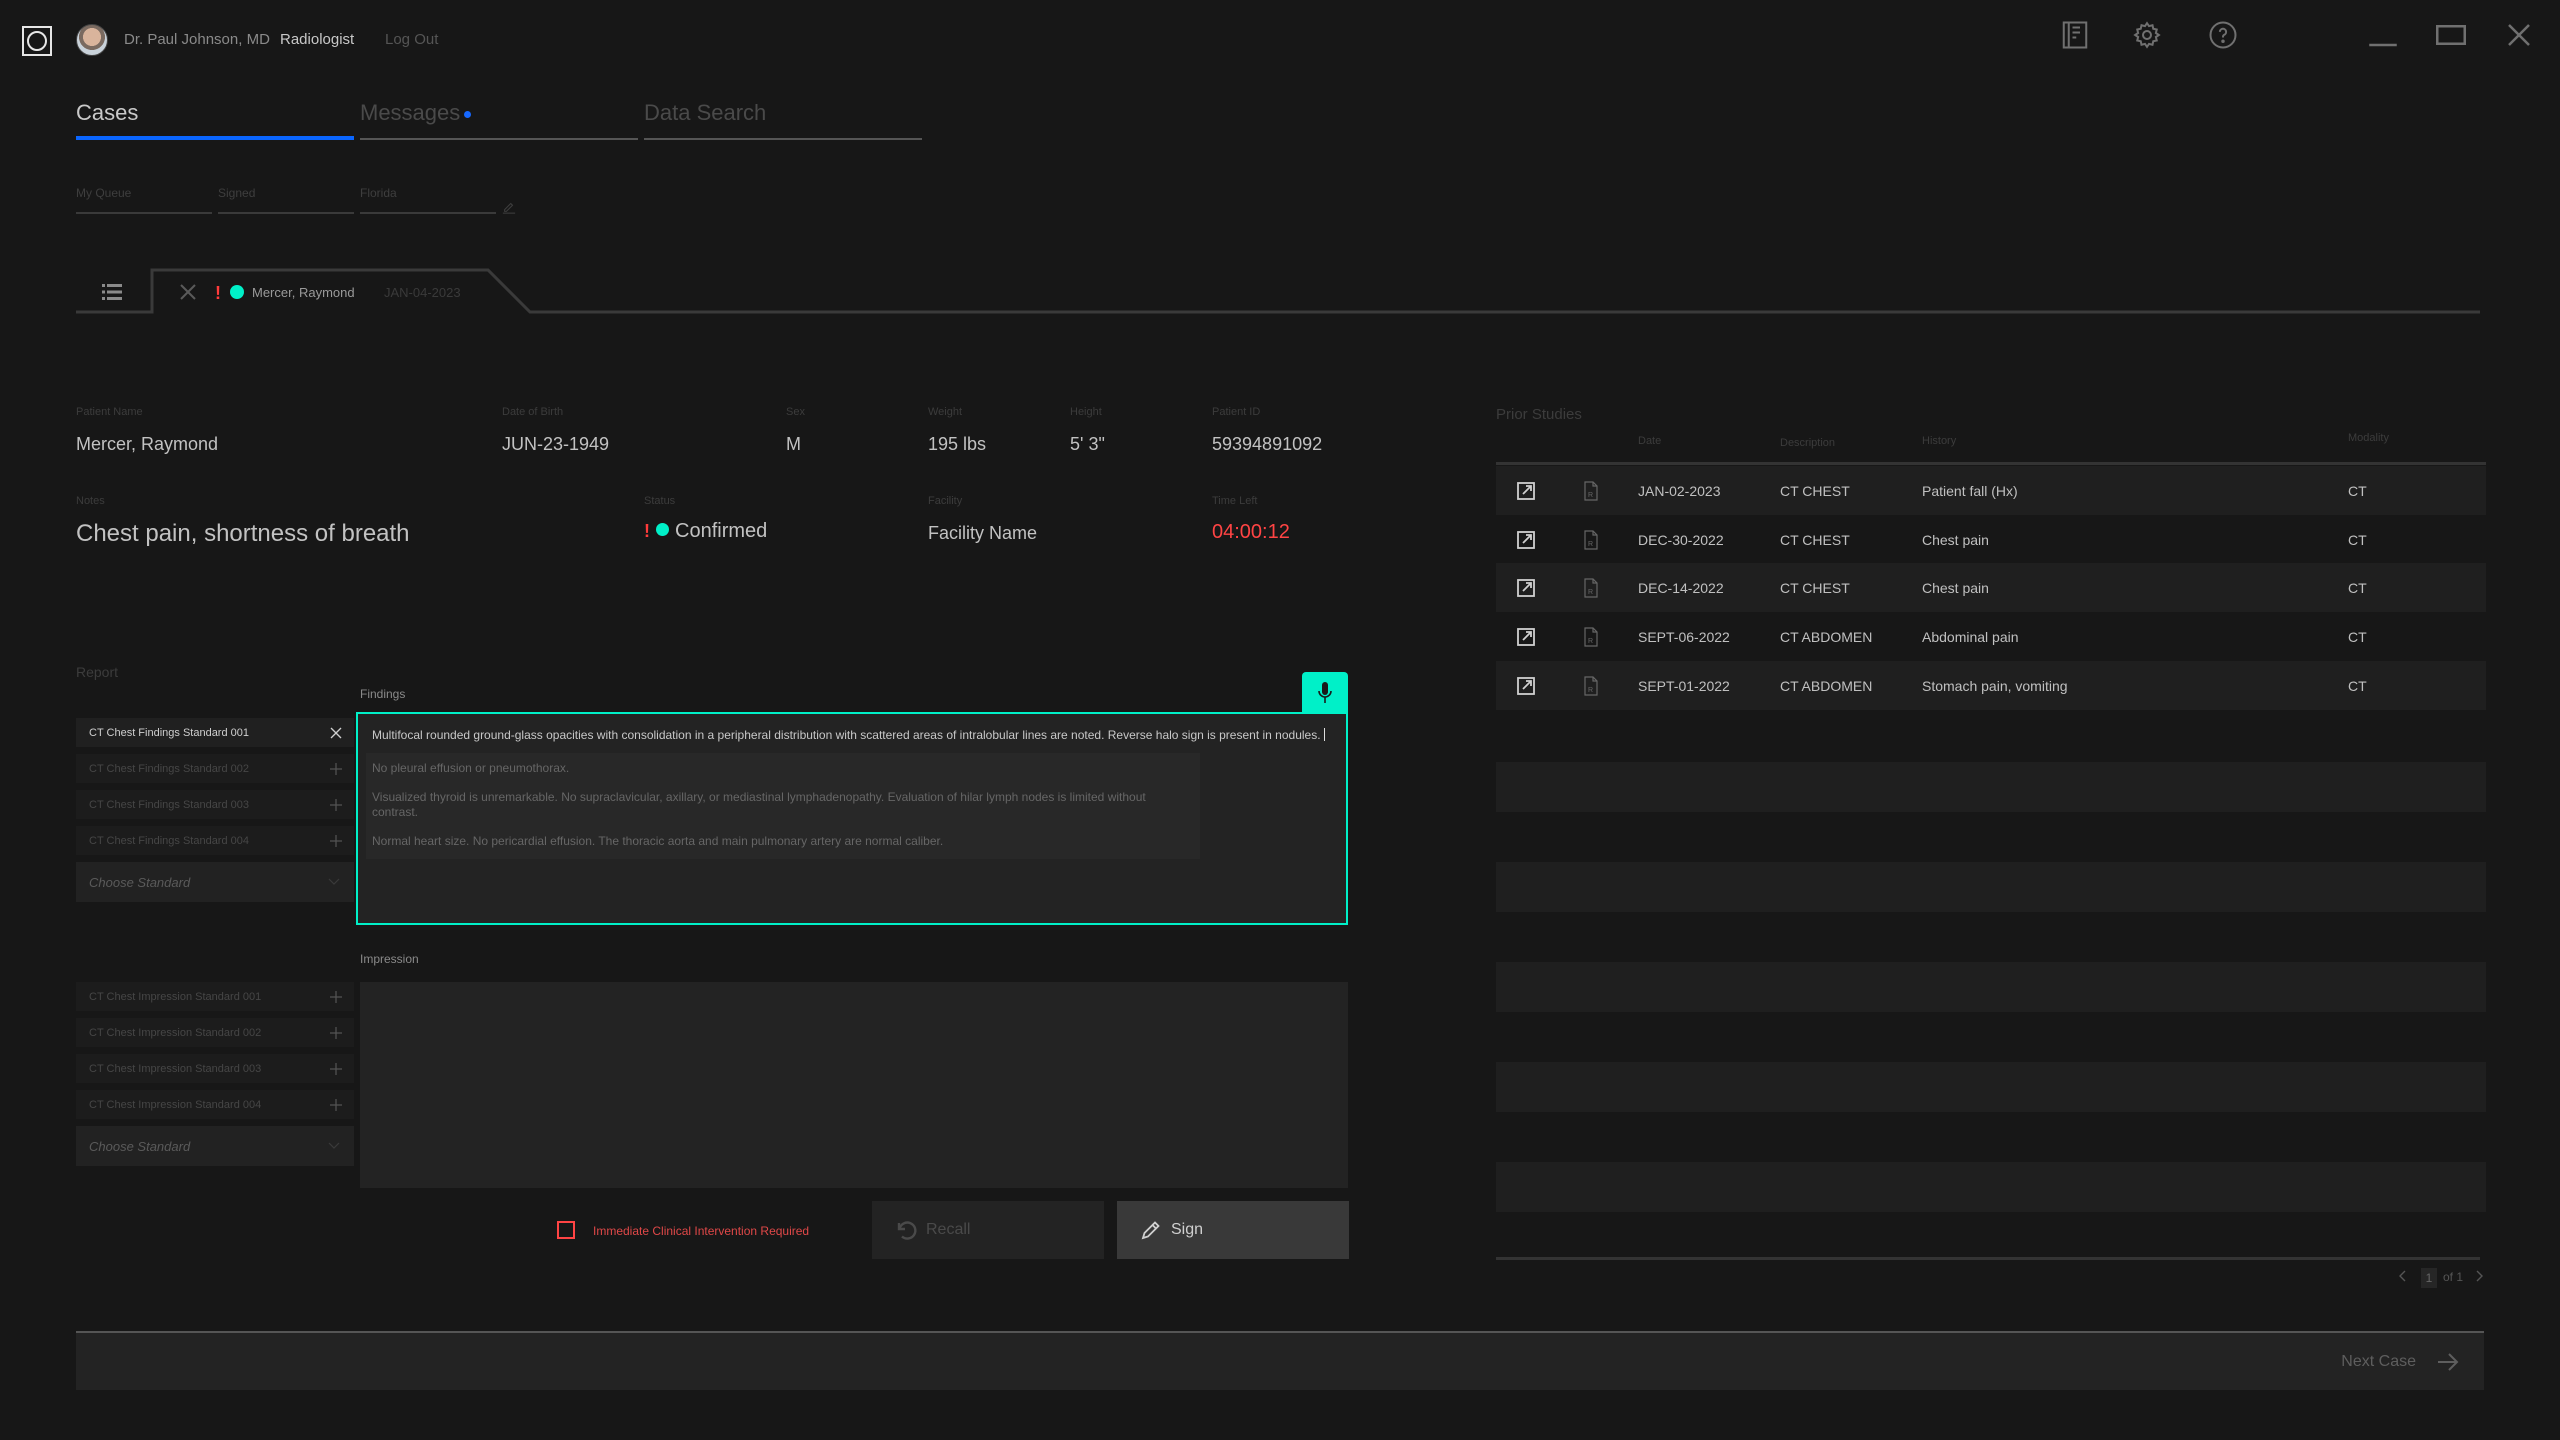  Describe the element at coordinates (175, 1104) in the screenshot. I see `standard-label: CT Chest Impression Standard 004` at that location.